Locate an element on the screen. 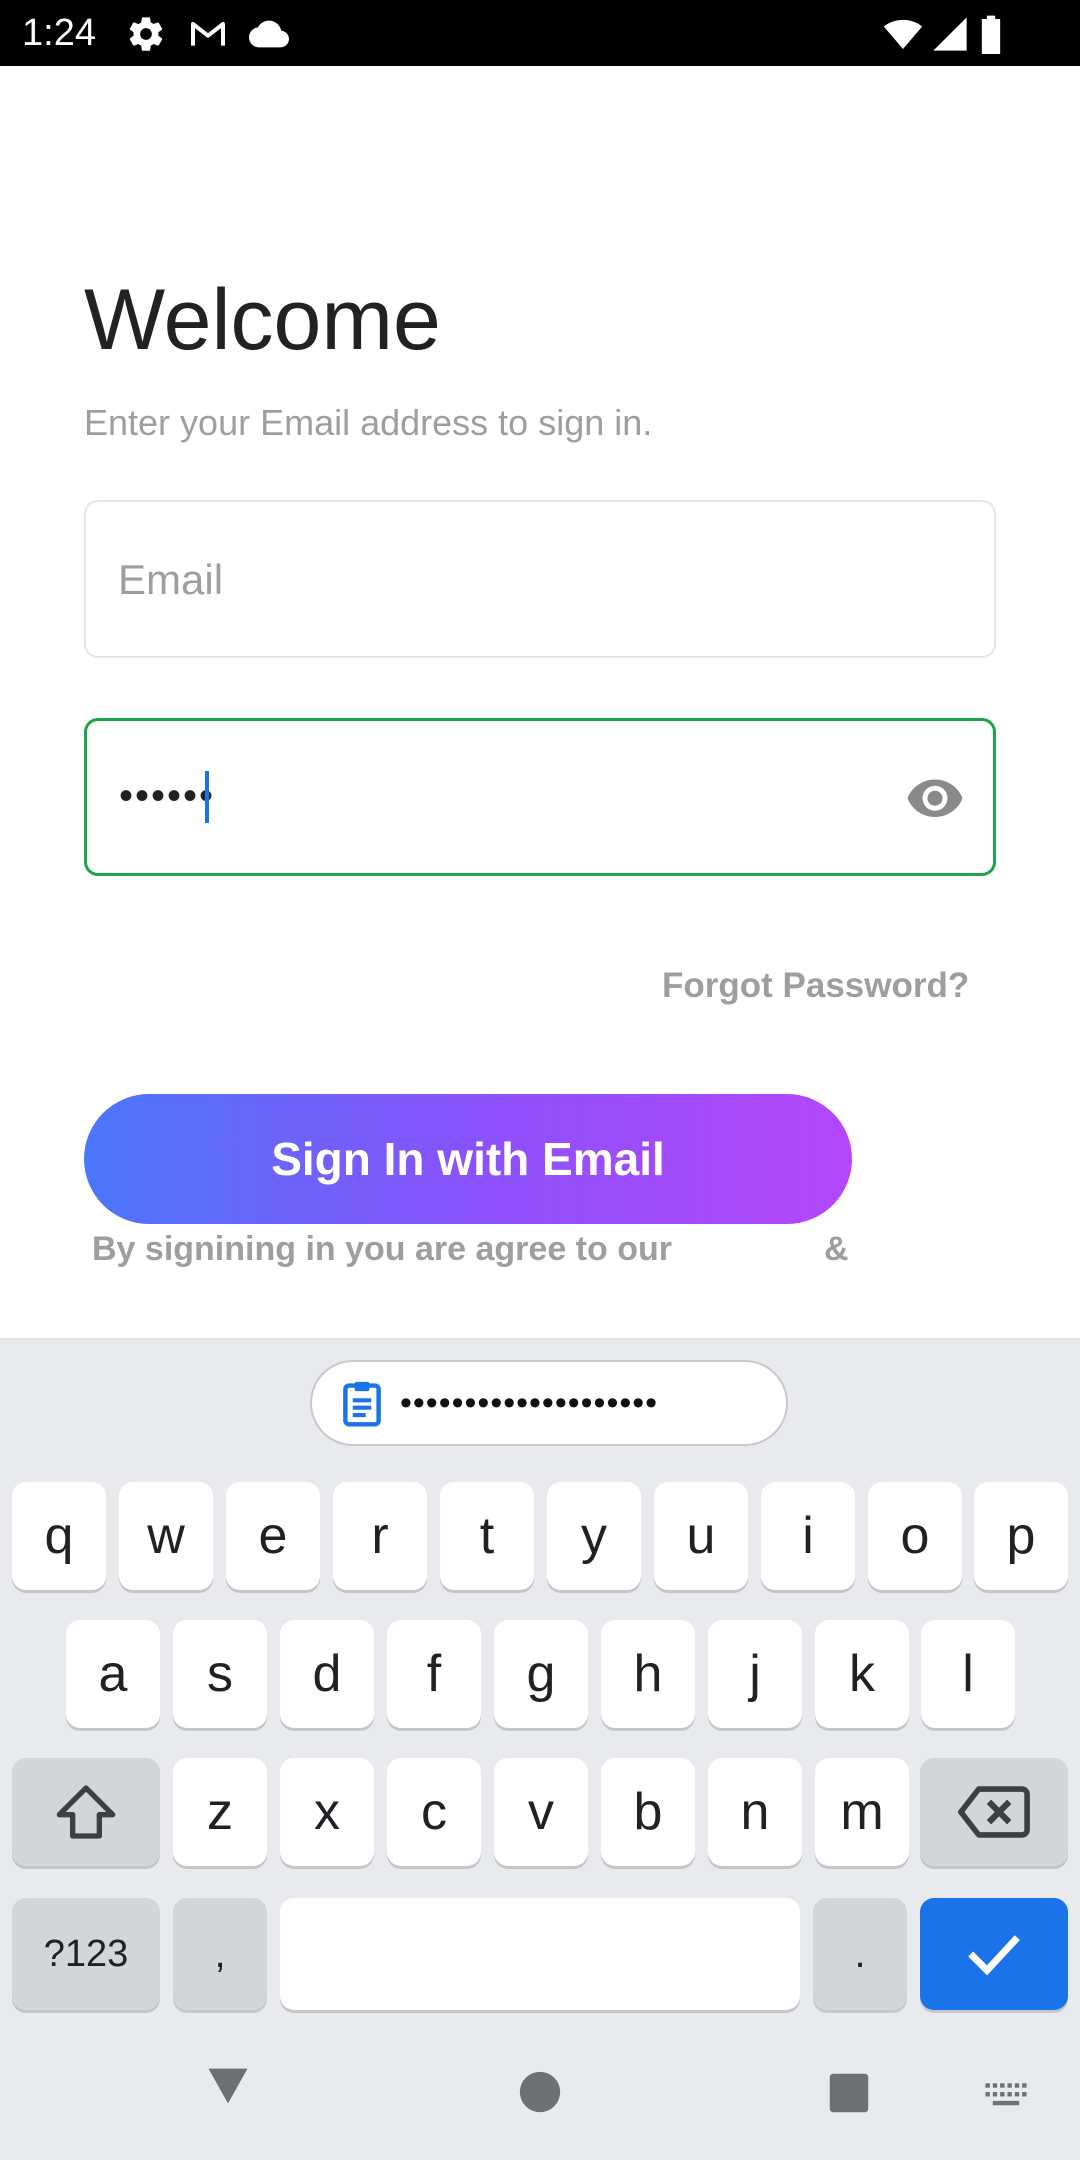 The width and height of the screenshot is (1080, 2160). space-key is located at coordinates (540, 1954).